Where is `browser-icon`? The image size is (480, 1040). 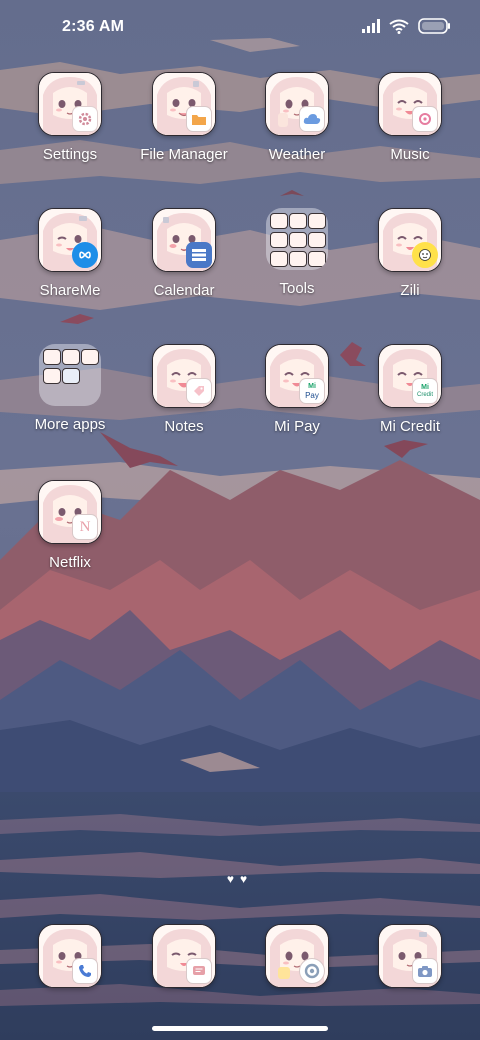
browser-icon is located at coordinates (312, 971).